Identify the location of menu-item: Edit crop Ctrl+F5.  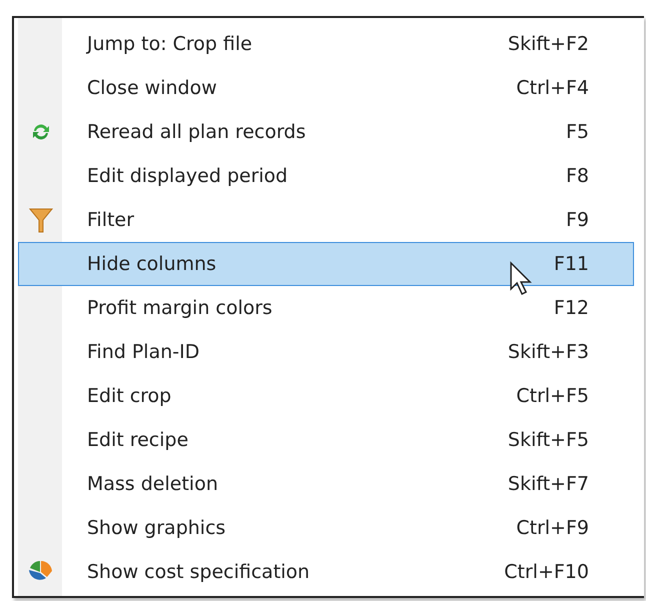
(326, 396).